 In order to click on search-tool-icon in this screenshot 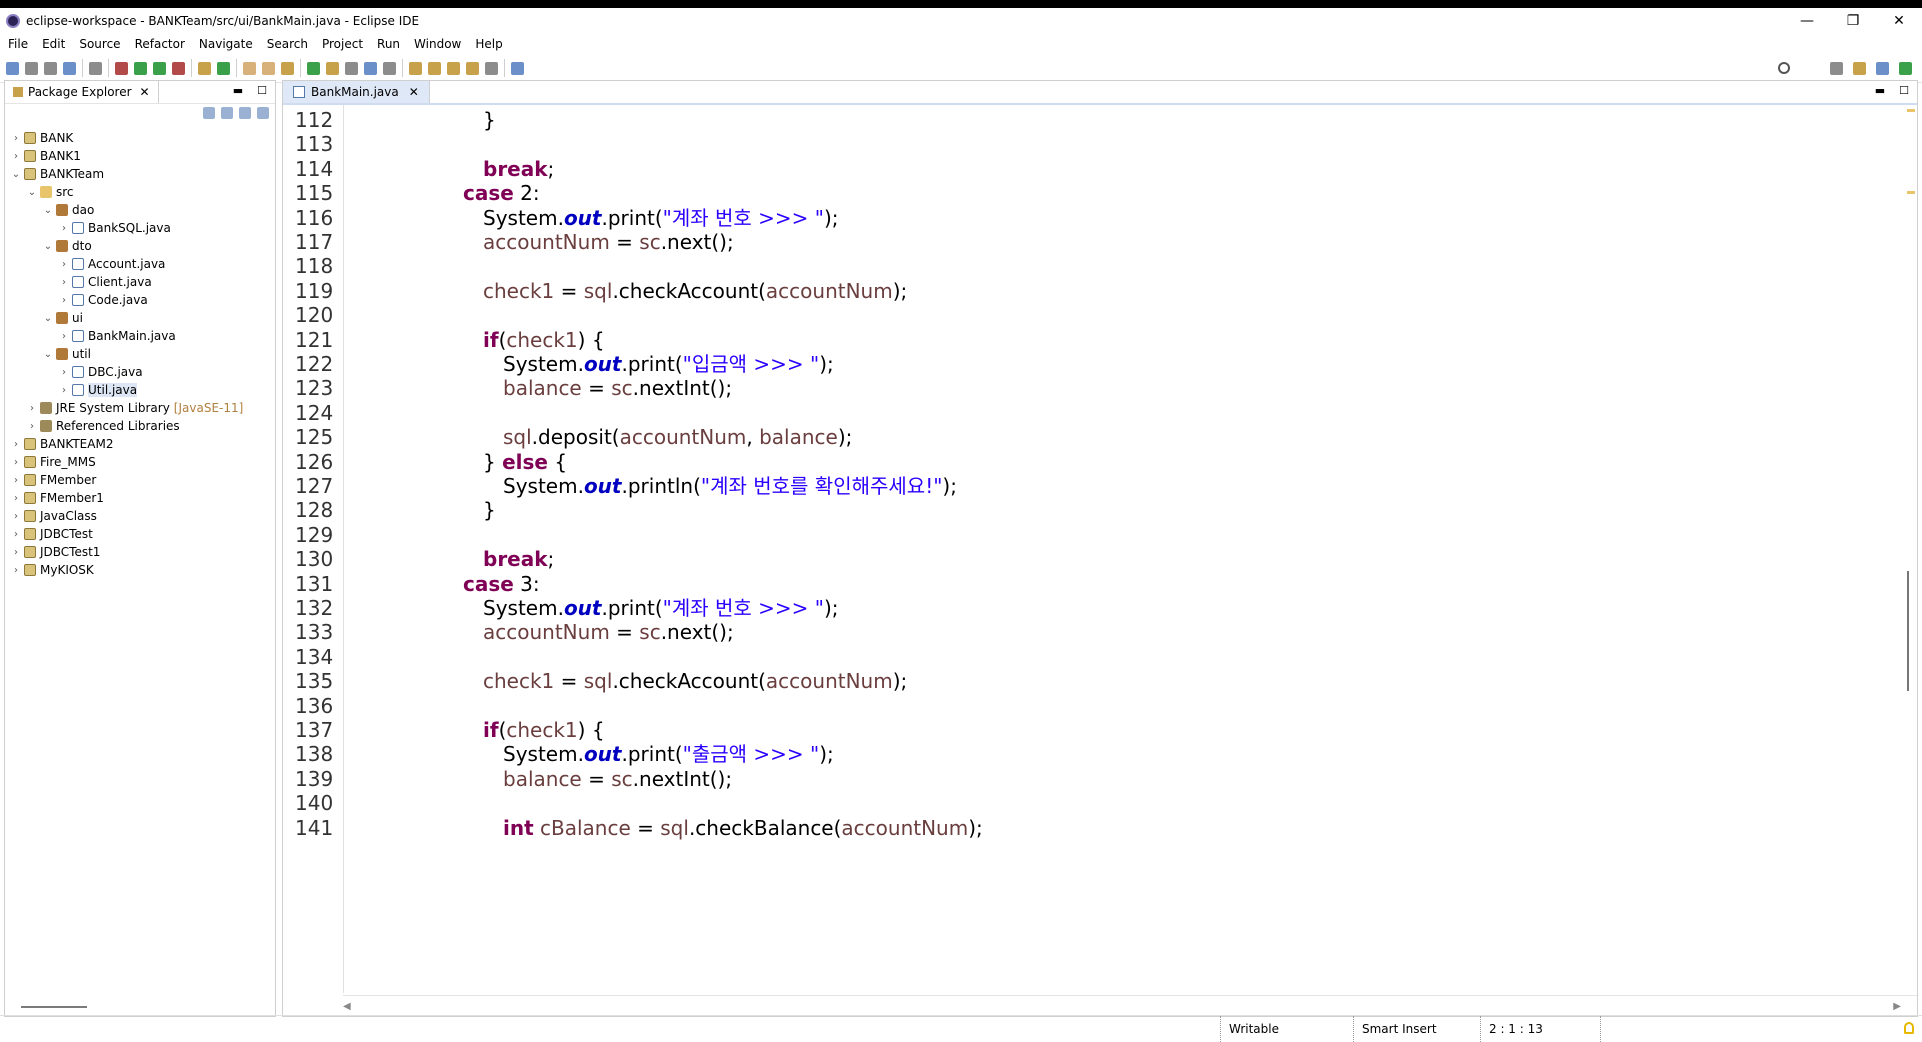, I will do `click(287, 68)`.